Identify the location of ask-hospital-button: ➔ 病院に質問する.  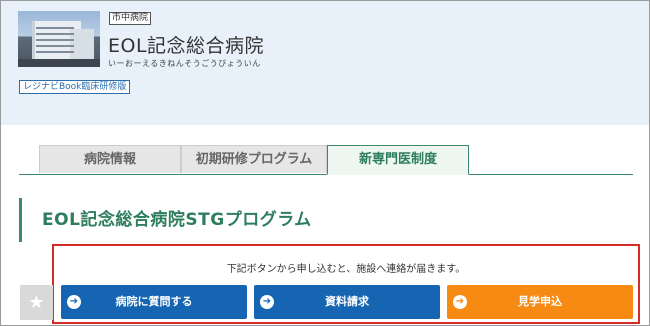
(154, 302).